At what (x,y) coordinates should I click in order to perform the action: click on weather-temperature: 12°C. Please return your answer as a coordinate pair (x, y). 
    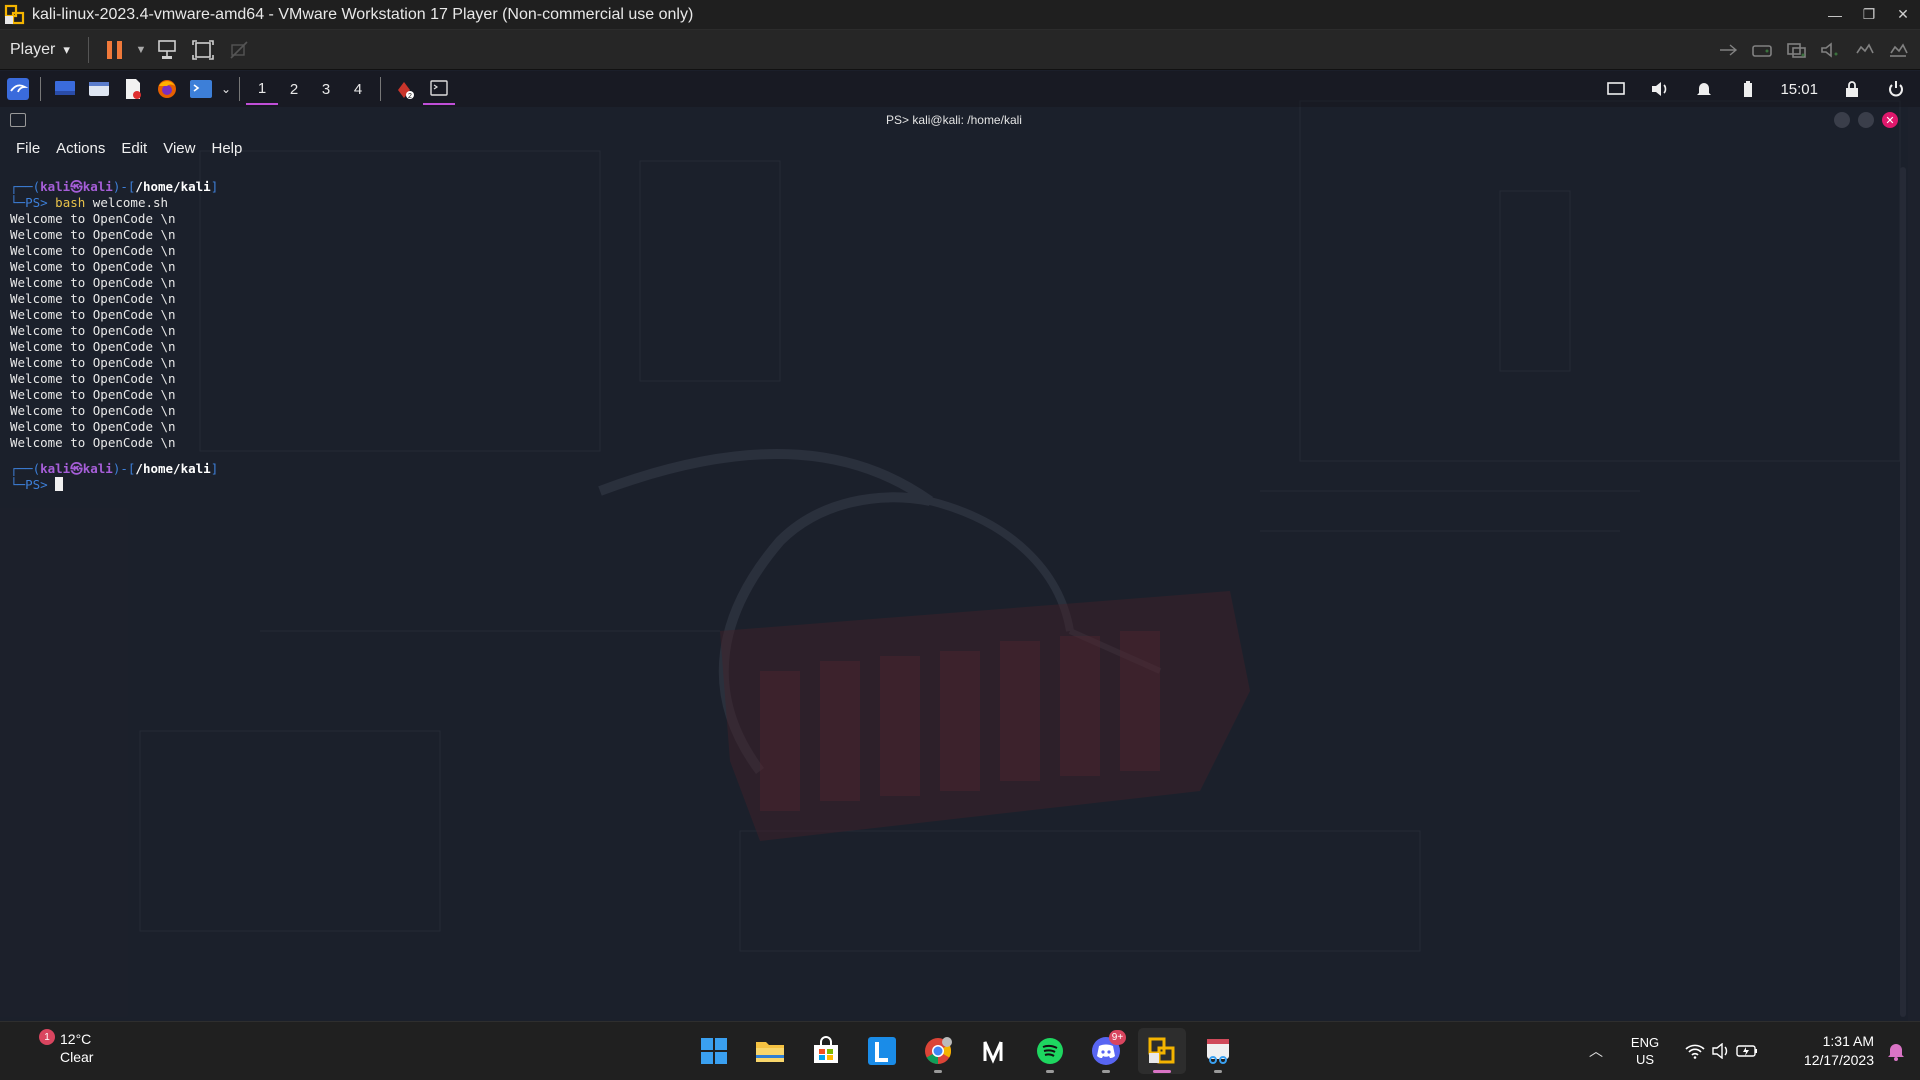
    Looking at the image, I should click on (76, 1039).